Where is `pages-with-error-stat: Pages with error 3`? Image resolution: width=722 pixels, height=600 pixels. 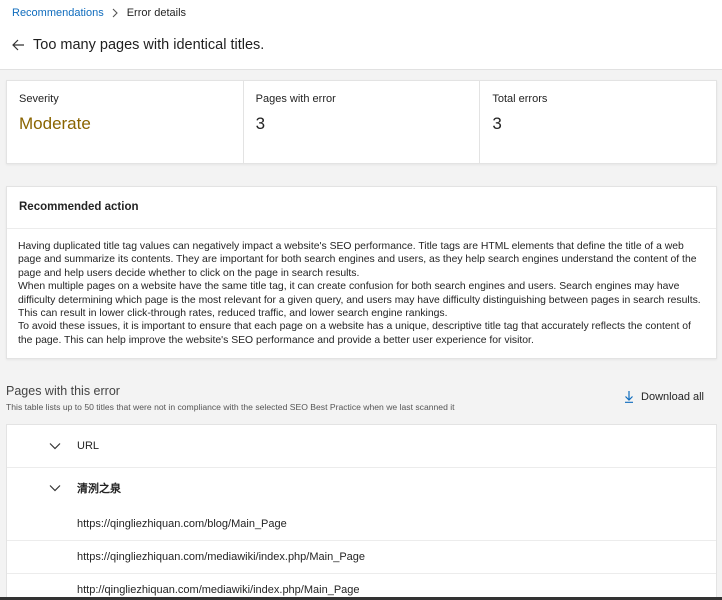
pages-with-error-stat: Pages with error 3 is located at coordinates (362, 122).